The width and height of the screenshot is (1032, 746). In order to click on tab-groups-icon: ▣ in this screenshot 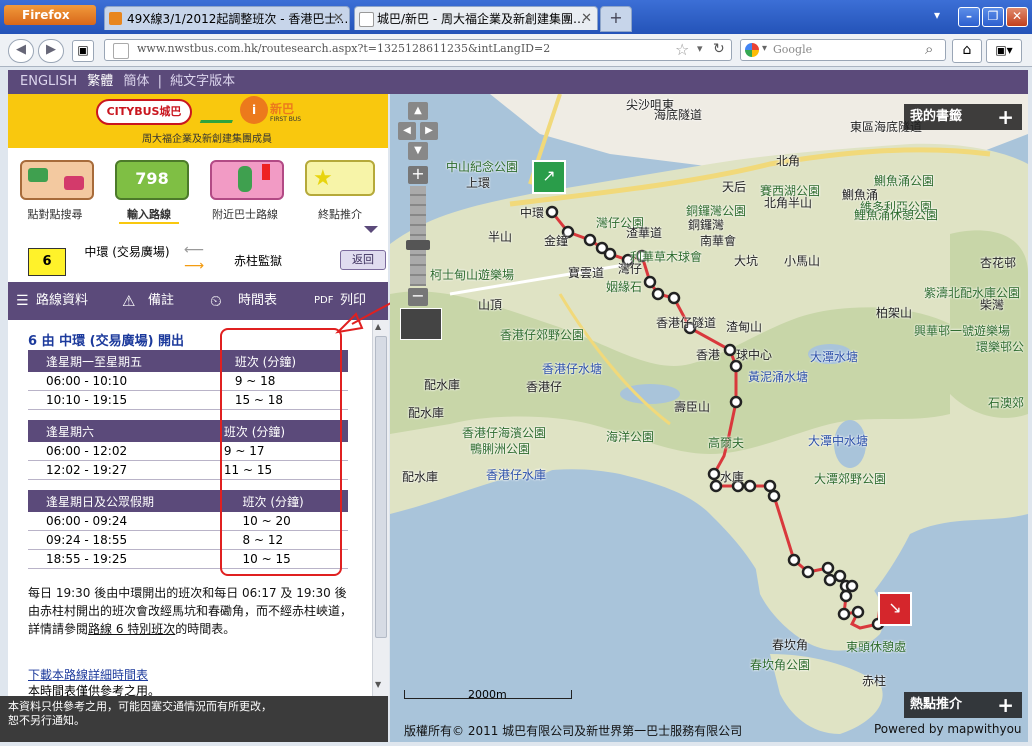, I will do `click(83, 51)`.